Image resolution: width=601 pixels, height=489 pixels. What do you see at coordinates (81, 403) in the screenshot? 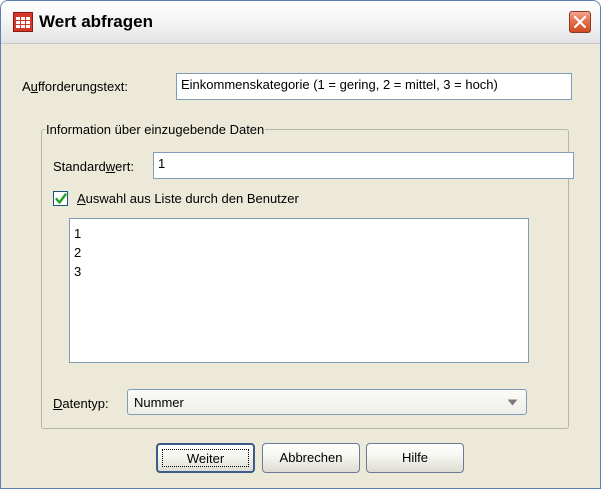
I see `datatype-label: Datentyp:` at bounding box center [81, 403].